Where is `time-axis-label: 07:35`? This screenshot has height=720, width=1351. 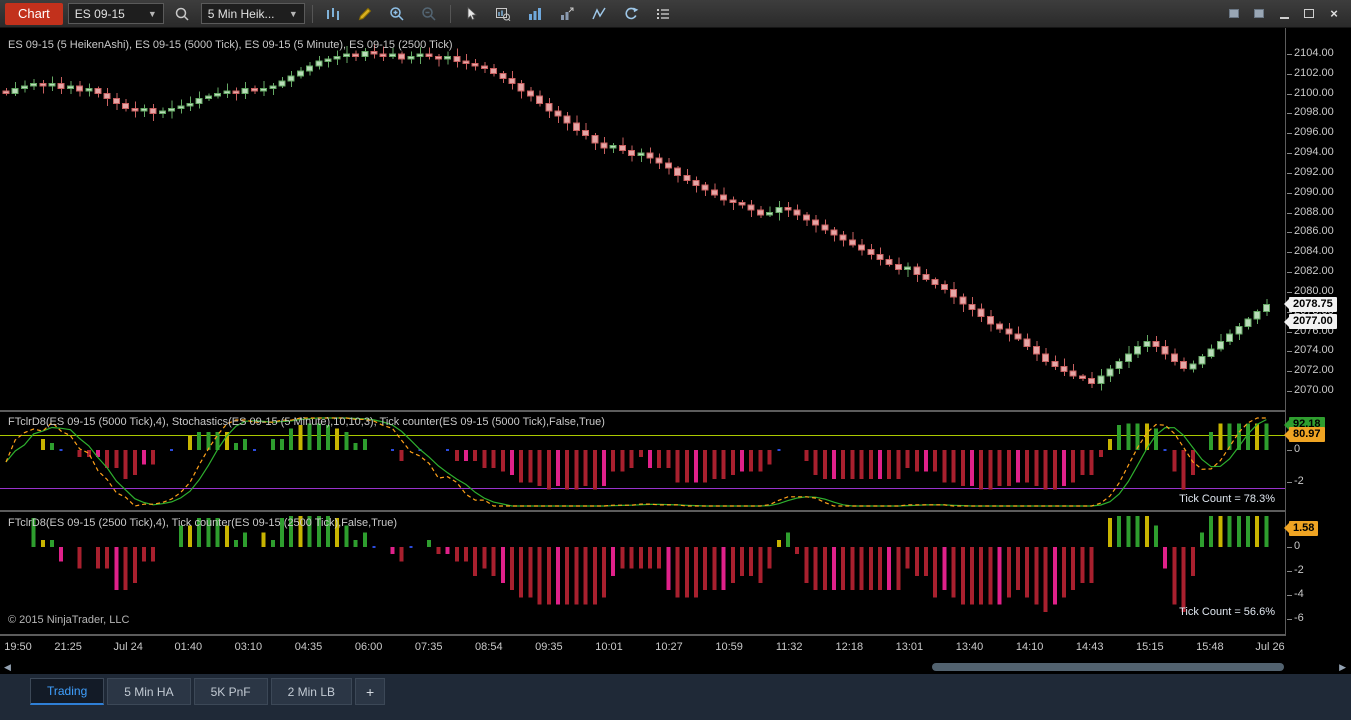 time-axis-label: 07:35 is located at coordinates (428, 647).